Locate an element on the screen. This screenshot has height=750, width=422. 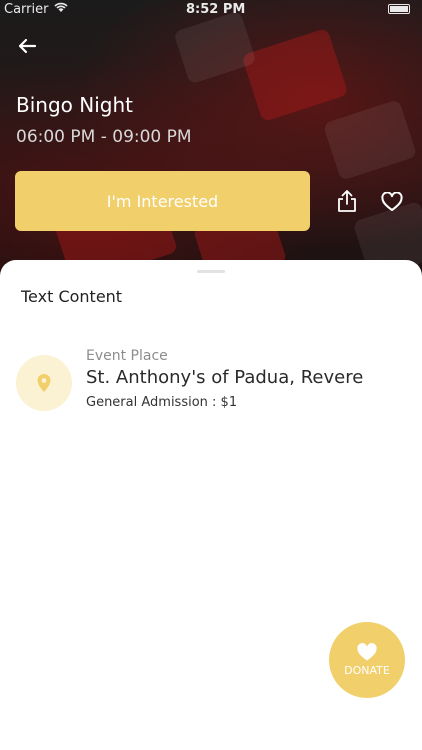
sheet-grabber is located at coordinates (211, 271).